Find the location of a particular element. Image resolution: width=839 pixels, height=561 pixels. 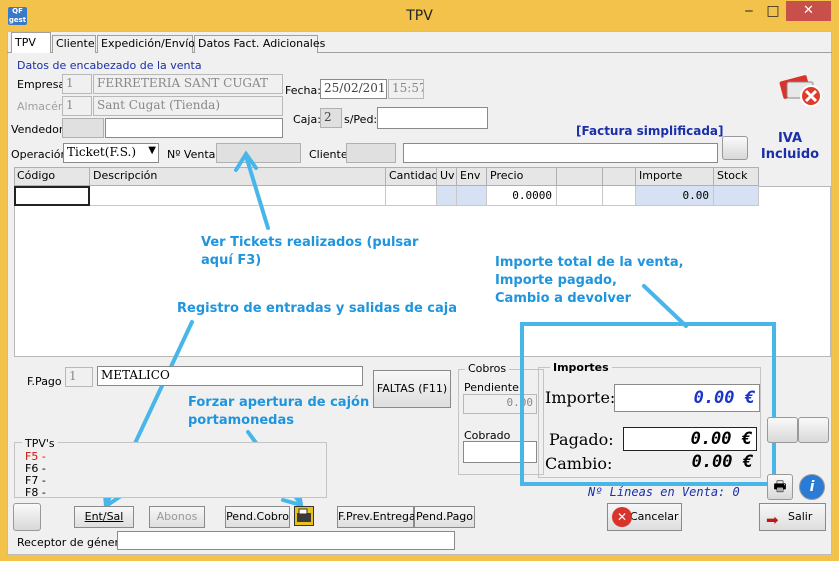

annotation-registro: Registro de entradas y salidas de caja is located at coordinates (317, 308).